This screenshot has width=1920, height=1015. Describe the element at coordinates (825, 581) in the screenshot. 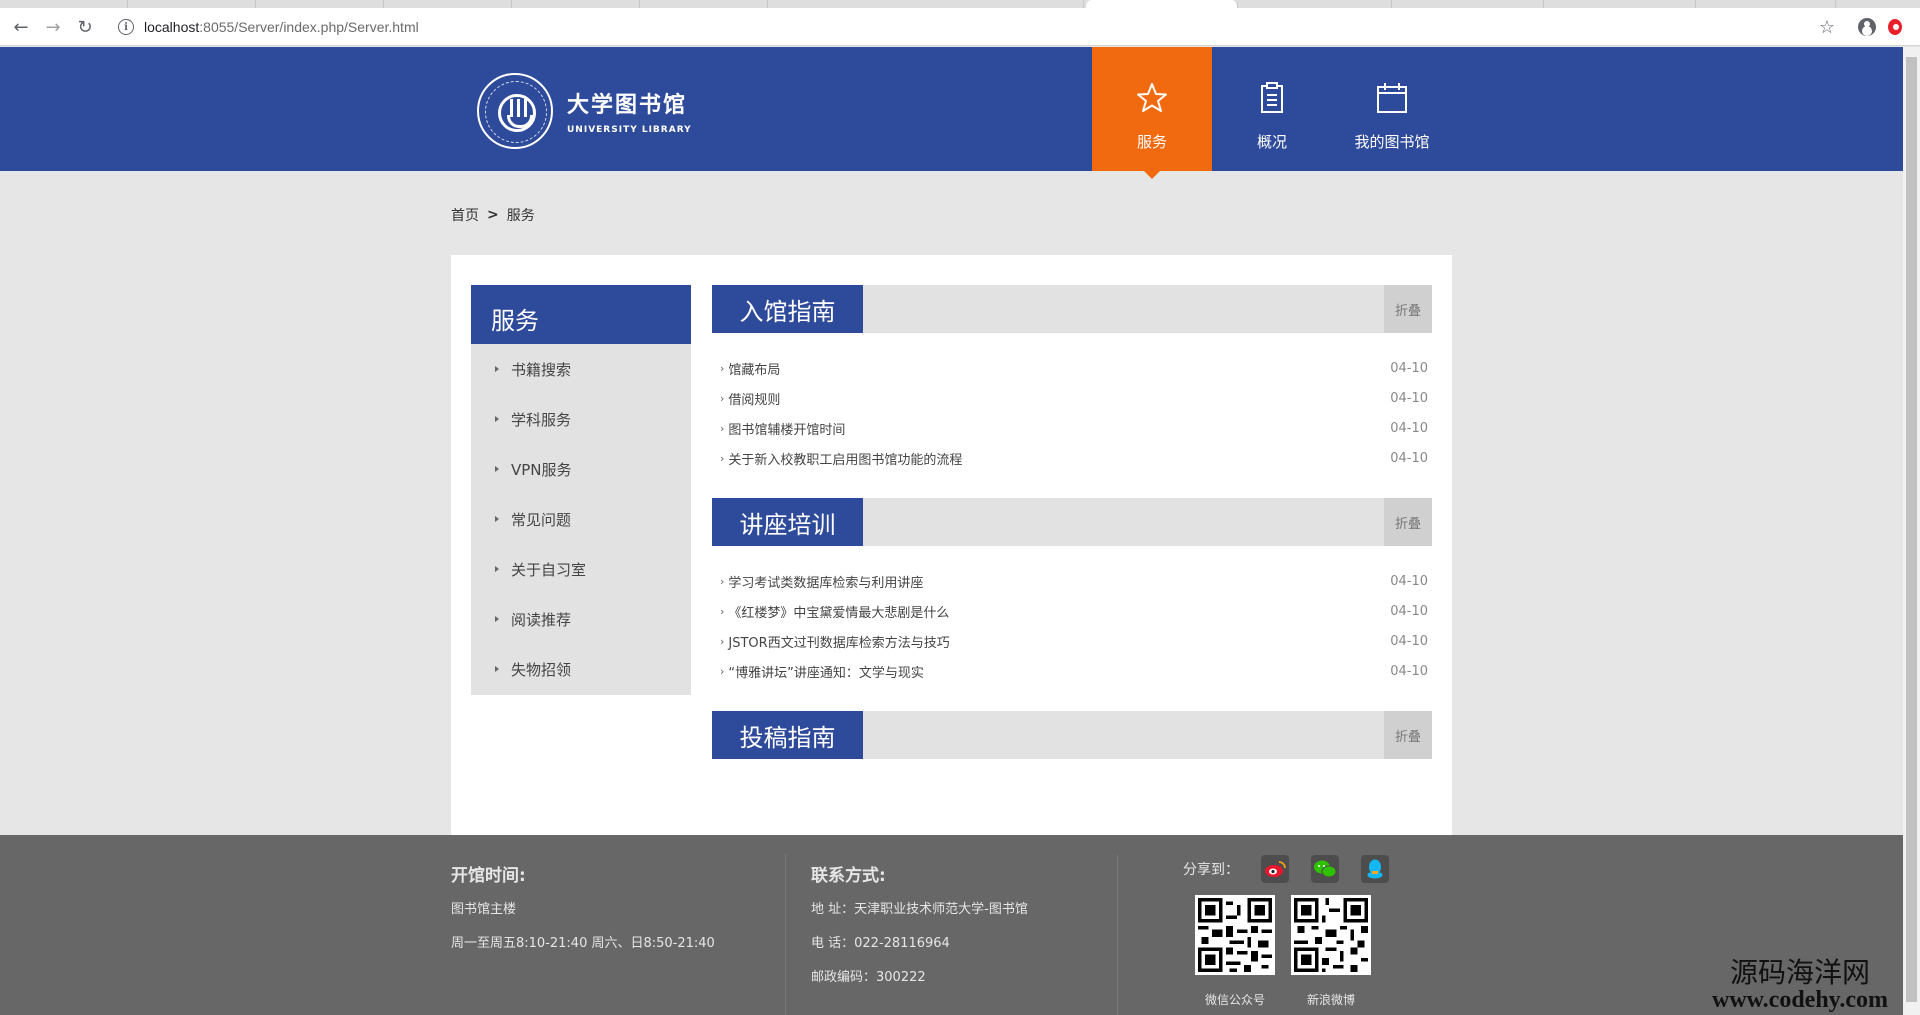

I see `list-item-title: 学习考试类数据库检索与利用讲座` at that location.